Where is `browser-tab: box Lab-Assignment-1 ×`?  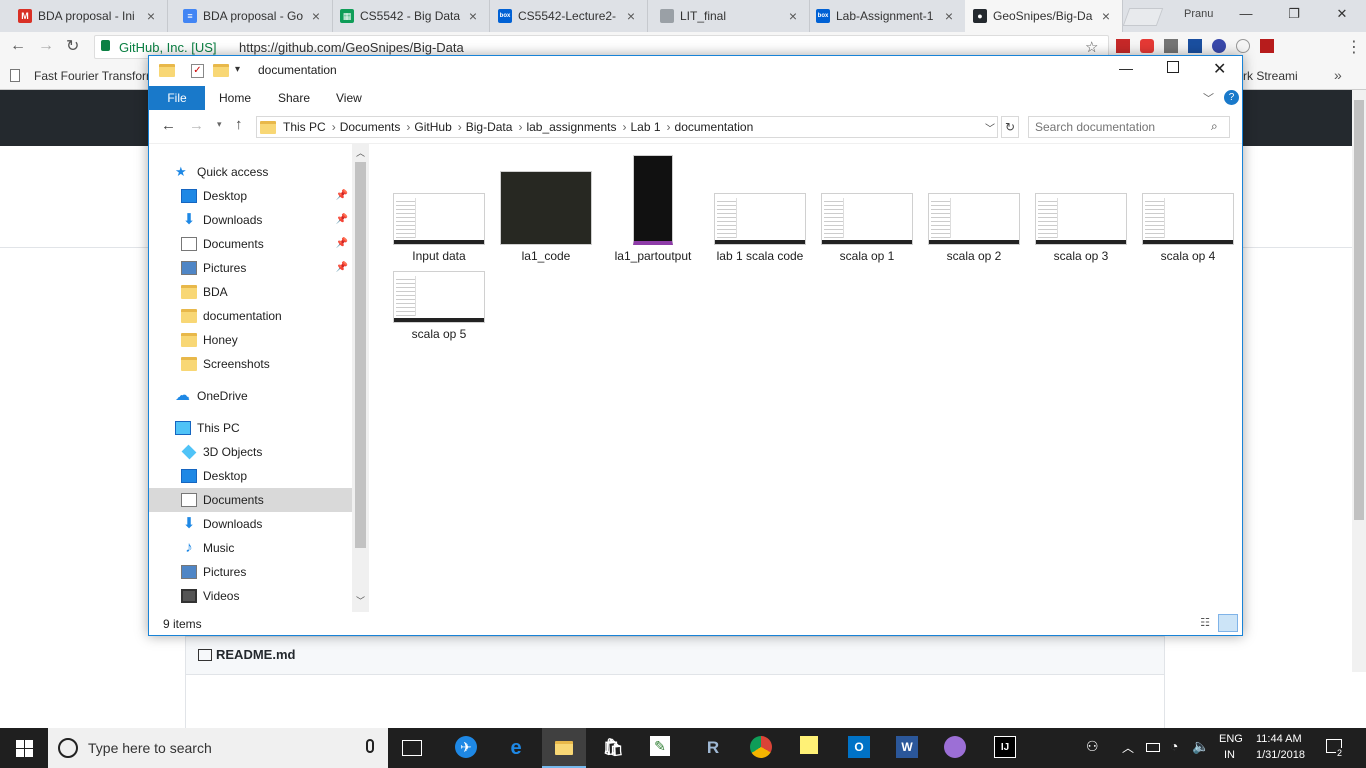 browser-tab: box Lab-Assignment-1 × is located at coordinates (887, 16).